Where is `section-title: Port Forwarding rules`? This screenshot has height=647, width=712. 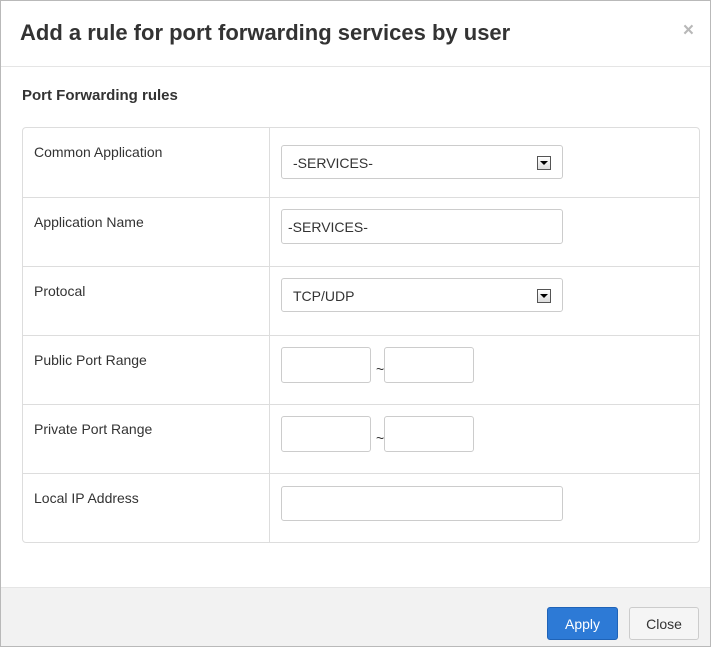
section-title: Port Forwarding rules is located at coordinates (100, 95).